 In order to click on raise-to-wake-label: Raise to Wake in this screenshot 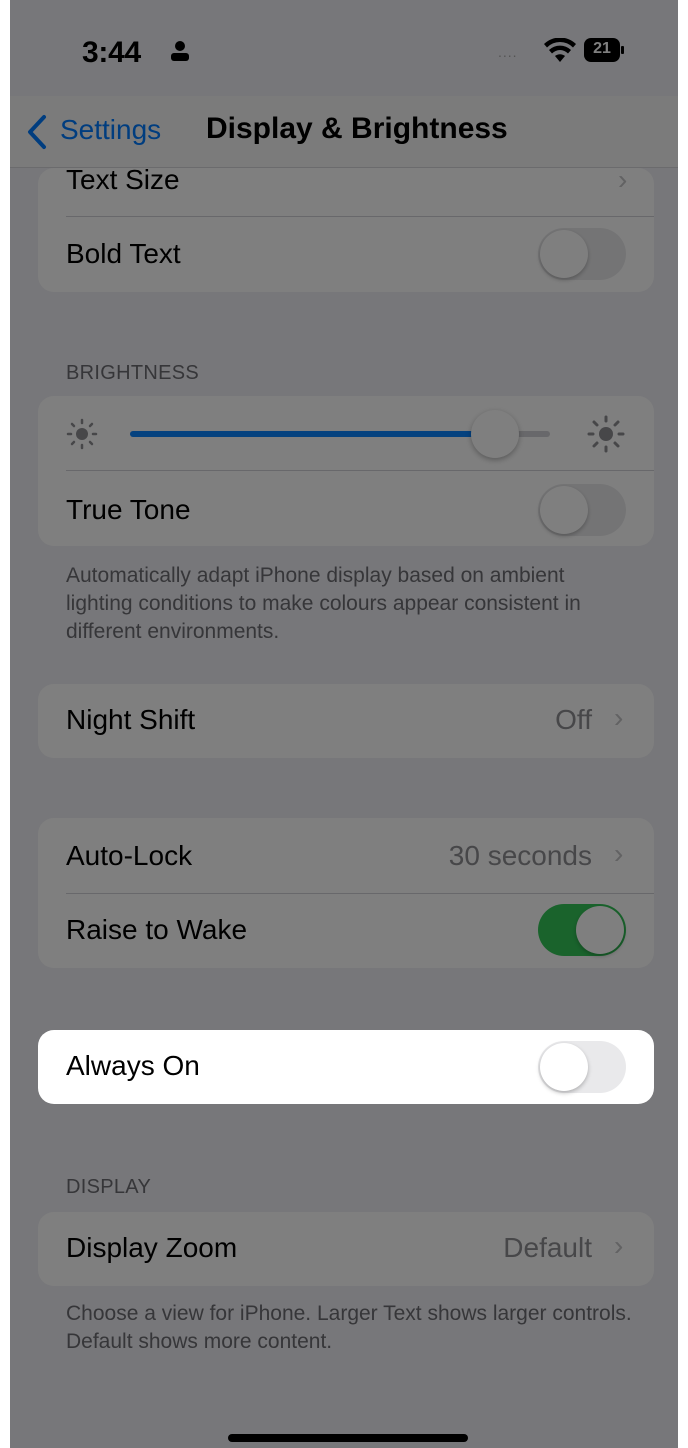, I will do `click(157, 929)`.